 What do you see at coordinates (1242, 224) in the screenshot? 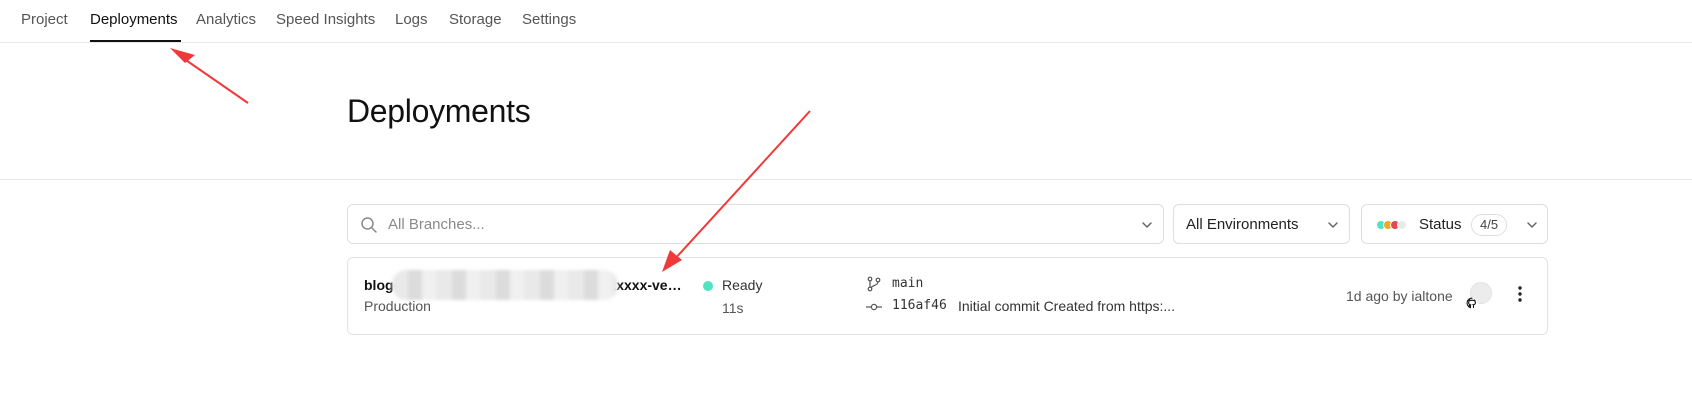
I see `environment-select-value: All Environments` at bounding box center [1242, 224].